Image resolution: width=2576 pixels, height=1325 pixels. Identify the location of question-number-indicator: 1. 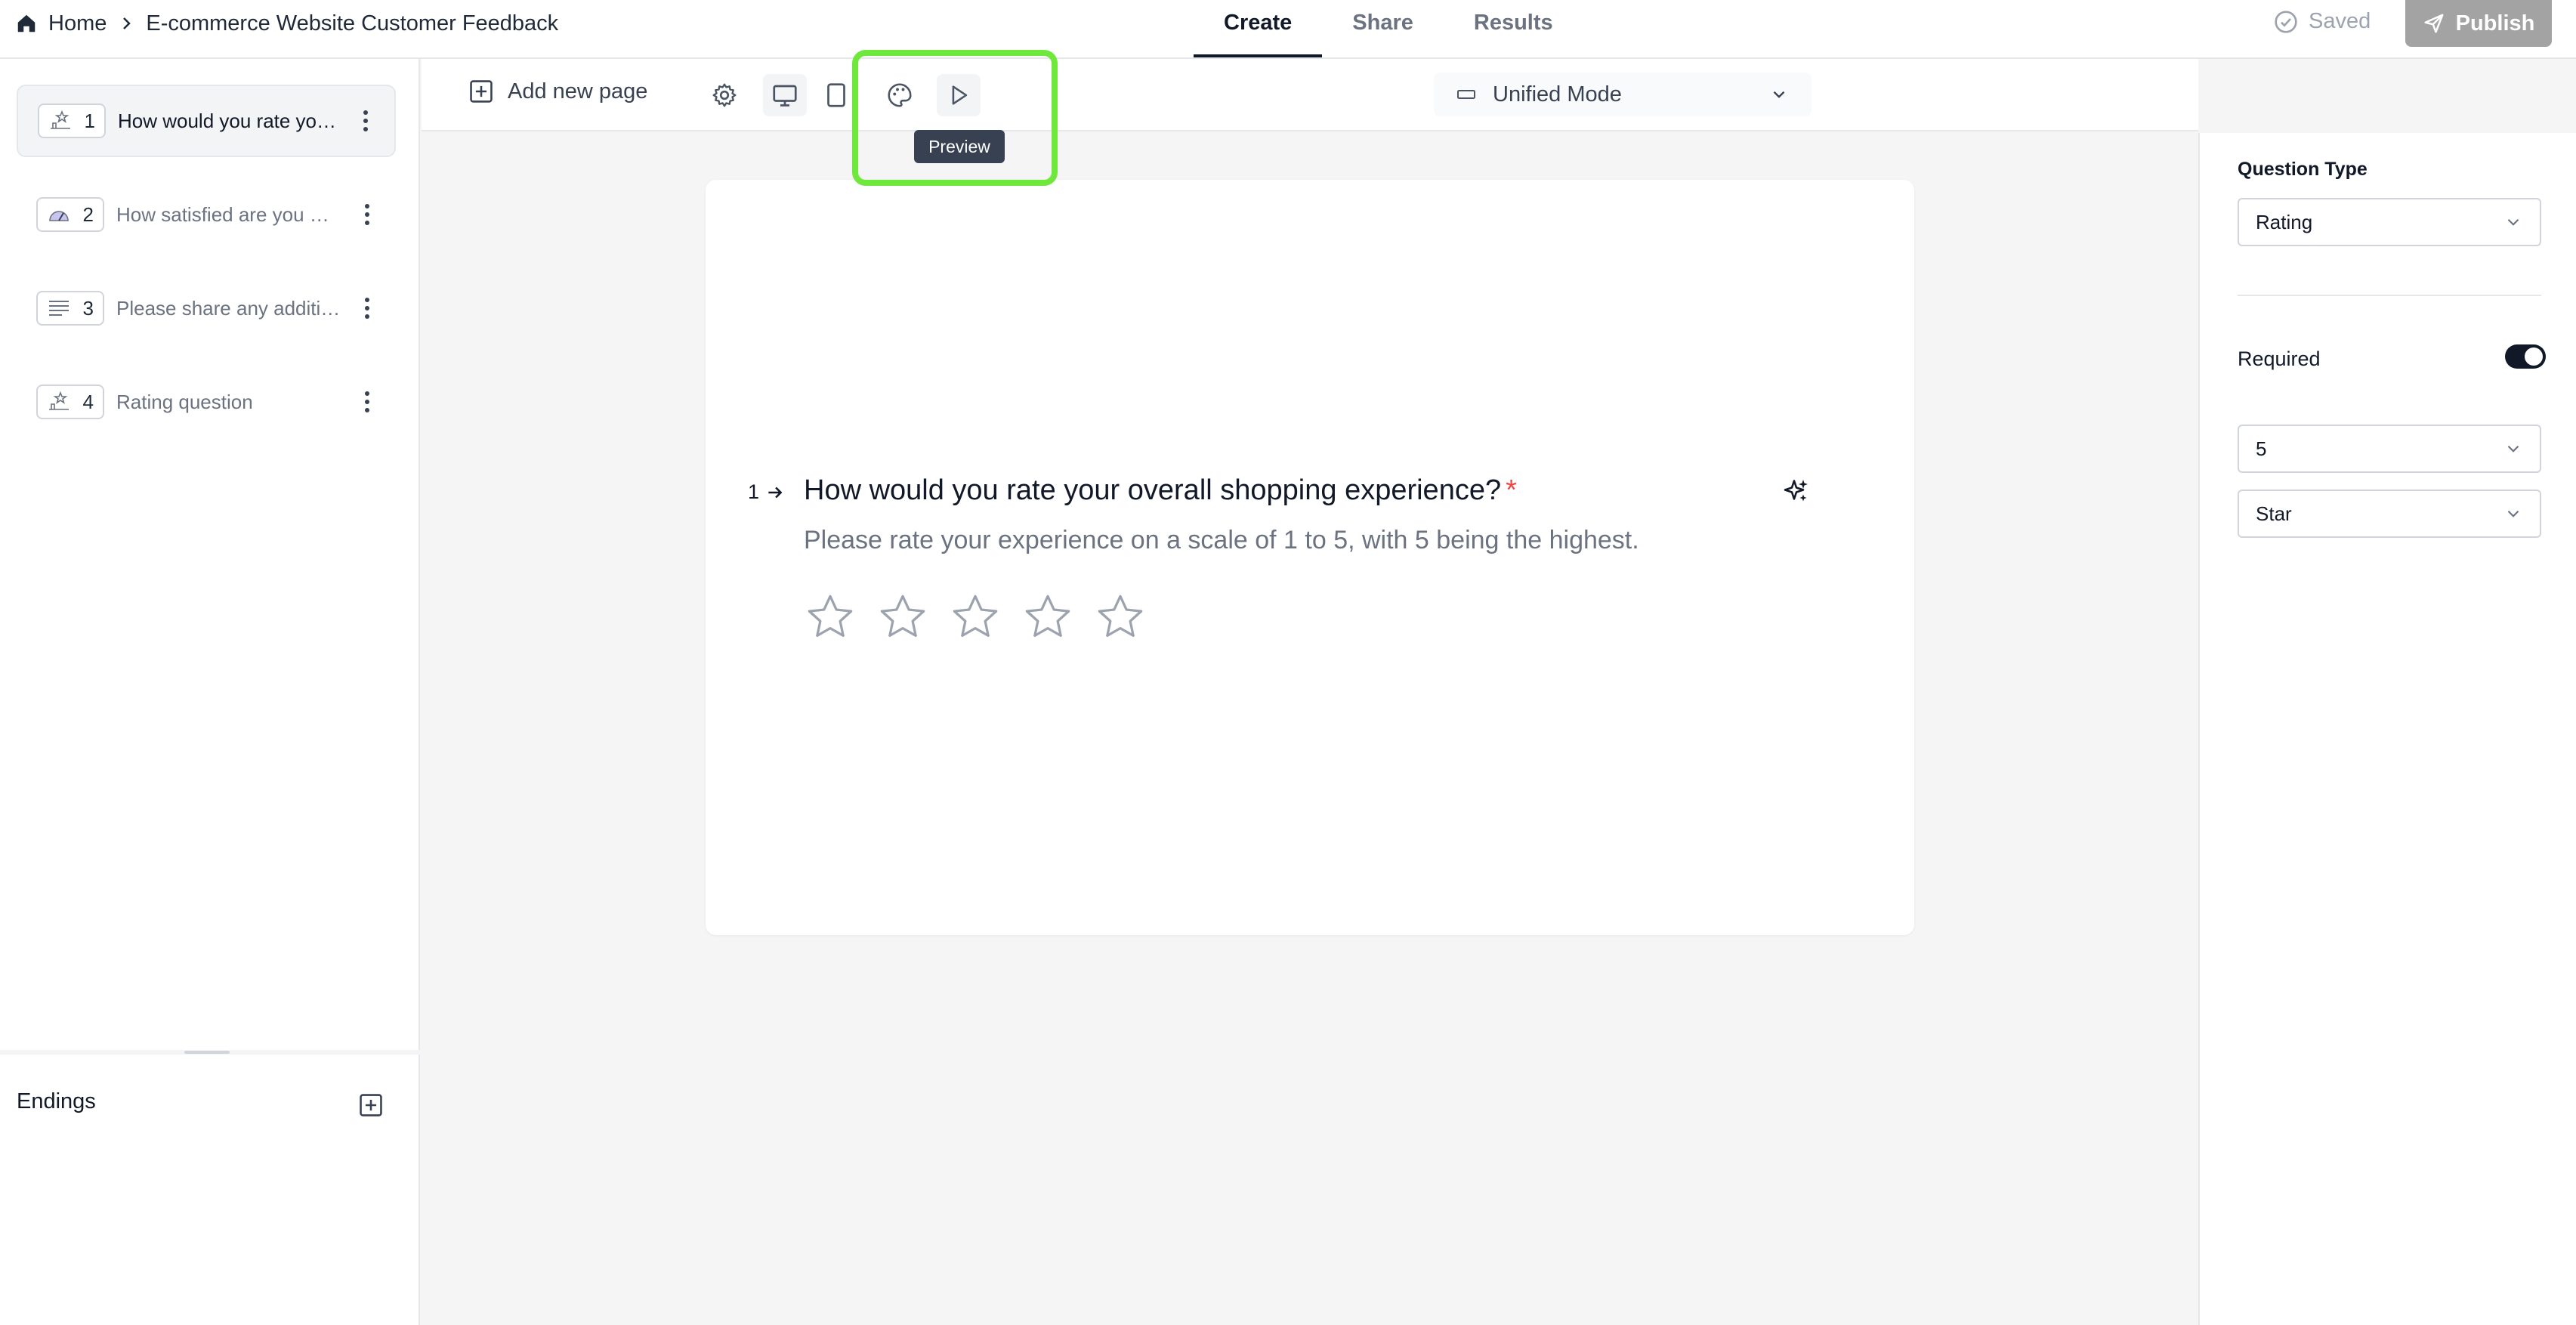
(767, 492).